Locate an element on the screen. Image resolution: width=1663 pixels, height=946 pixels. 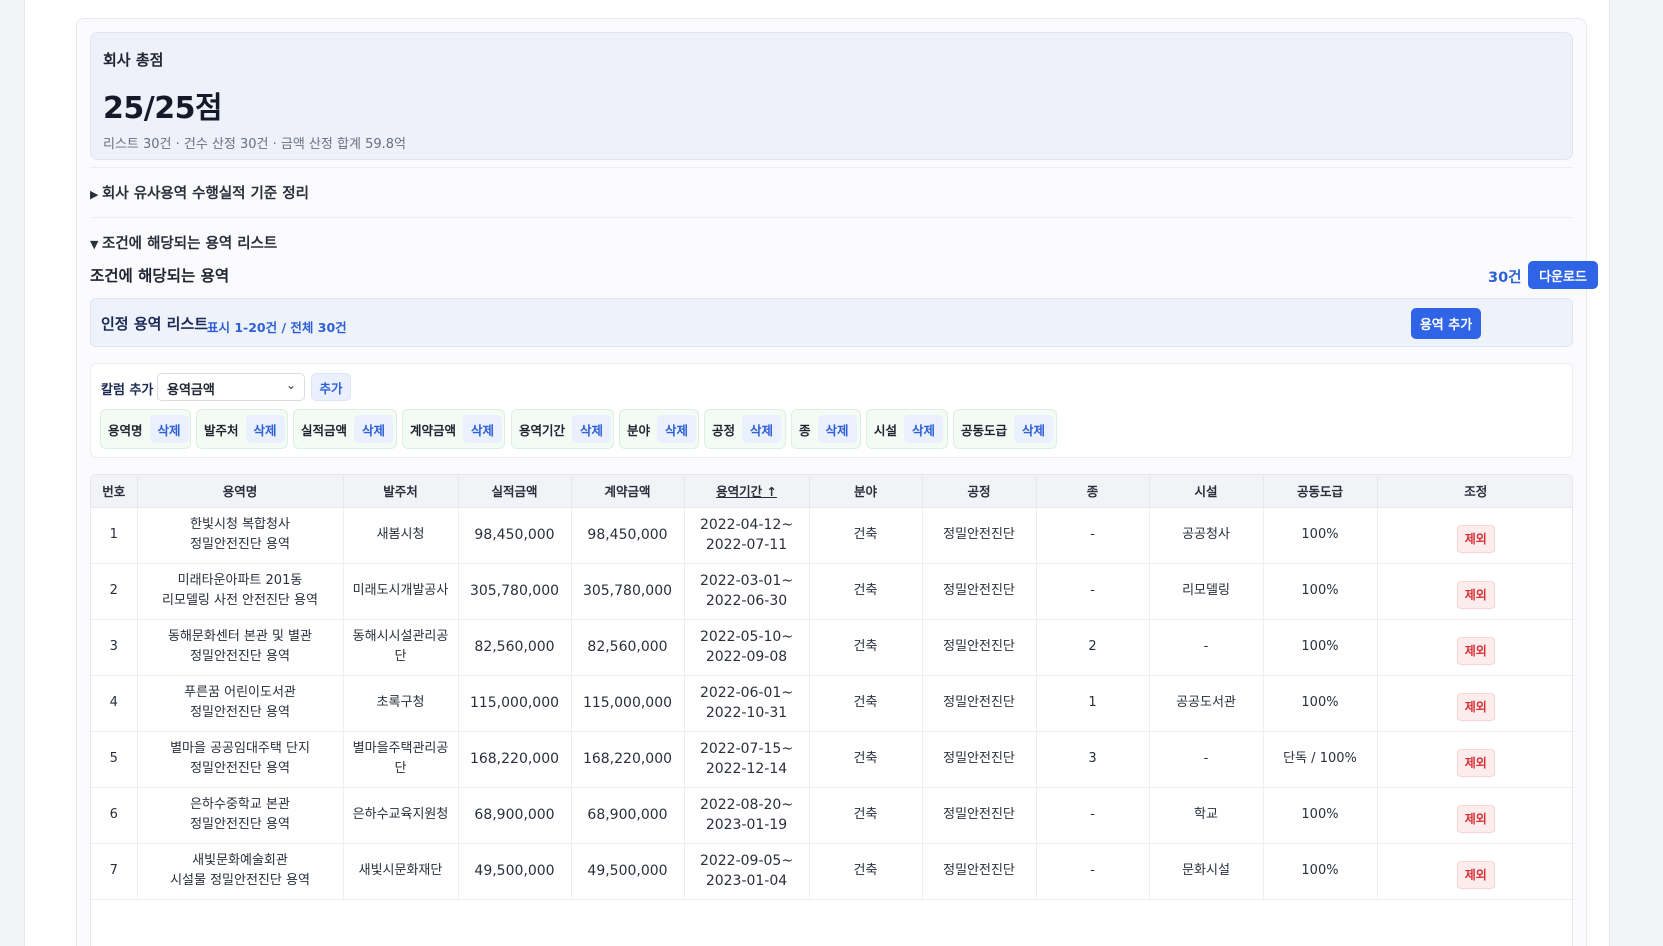
cell-name-line: 은하수중학교 본관 is located at coordinates (240, 804).